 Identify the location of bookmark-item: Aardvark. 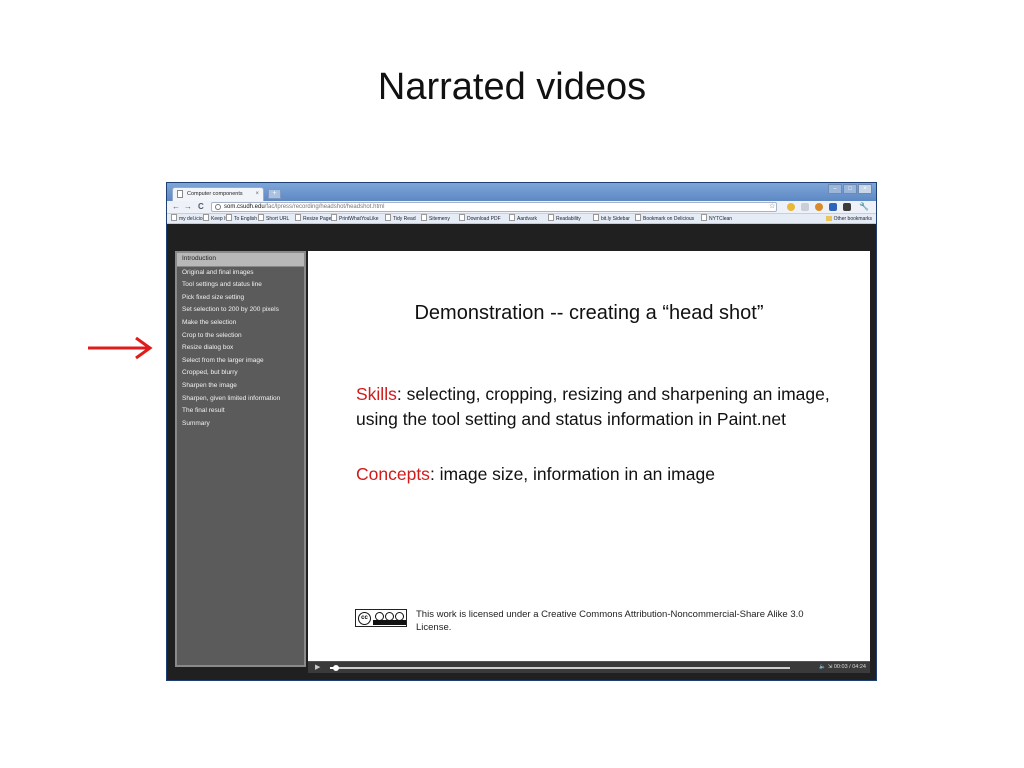
(523, 218).